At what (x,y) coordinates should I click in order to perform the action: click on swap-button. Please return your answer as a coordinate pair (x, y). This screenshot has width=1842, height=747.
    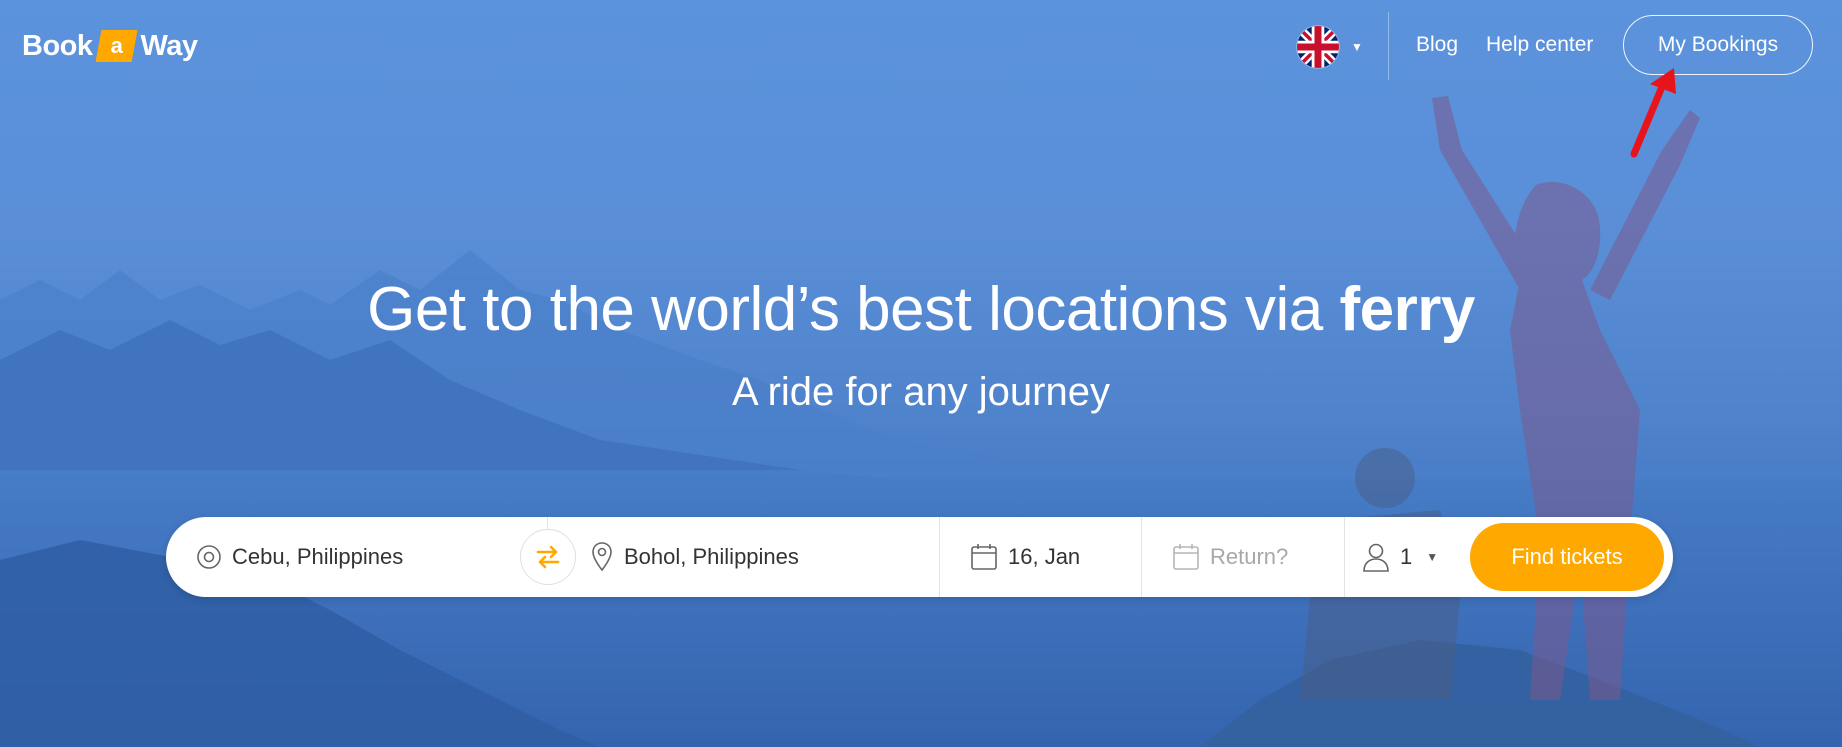
    Looking at the image, I should click on (548, 557).